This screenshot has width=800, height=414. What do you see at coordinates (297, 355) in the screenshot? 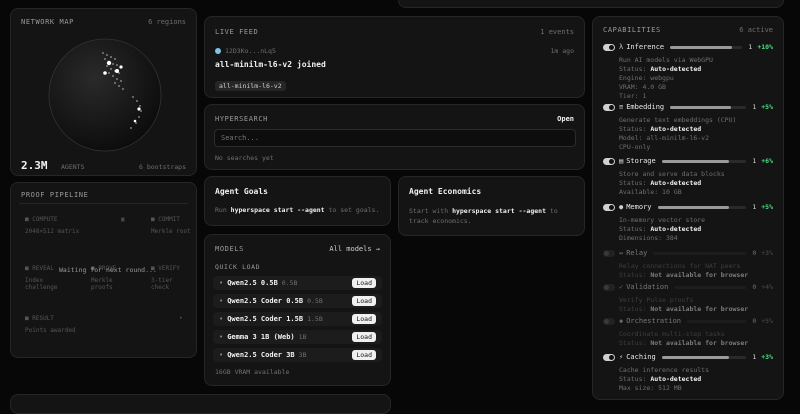
I see `model-row: • Qwen2.5 Coder 3B 3B Load` at bounding box center [297, 355].